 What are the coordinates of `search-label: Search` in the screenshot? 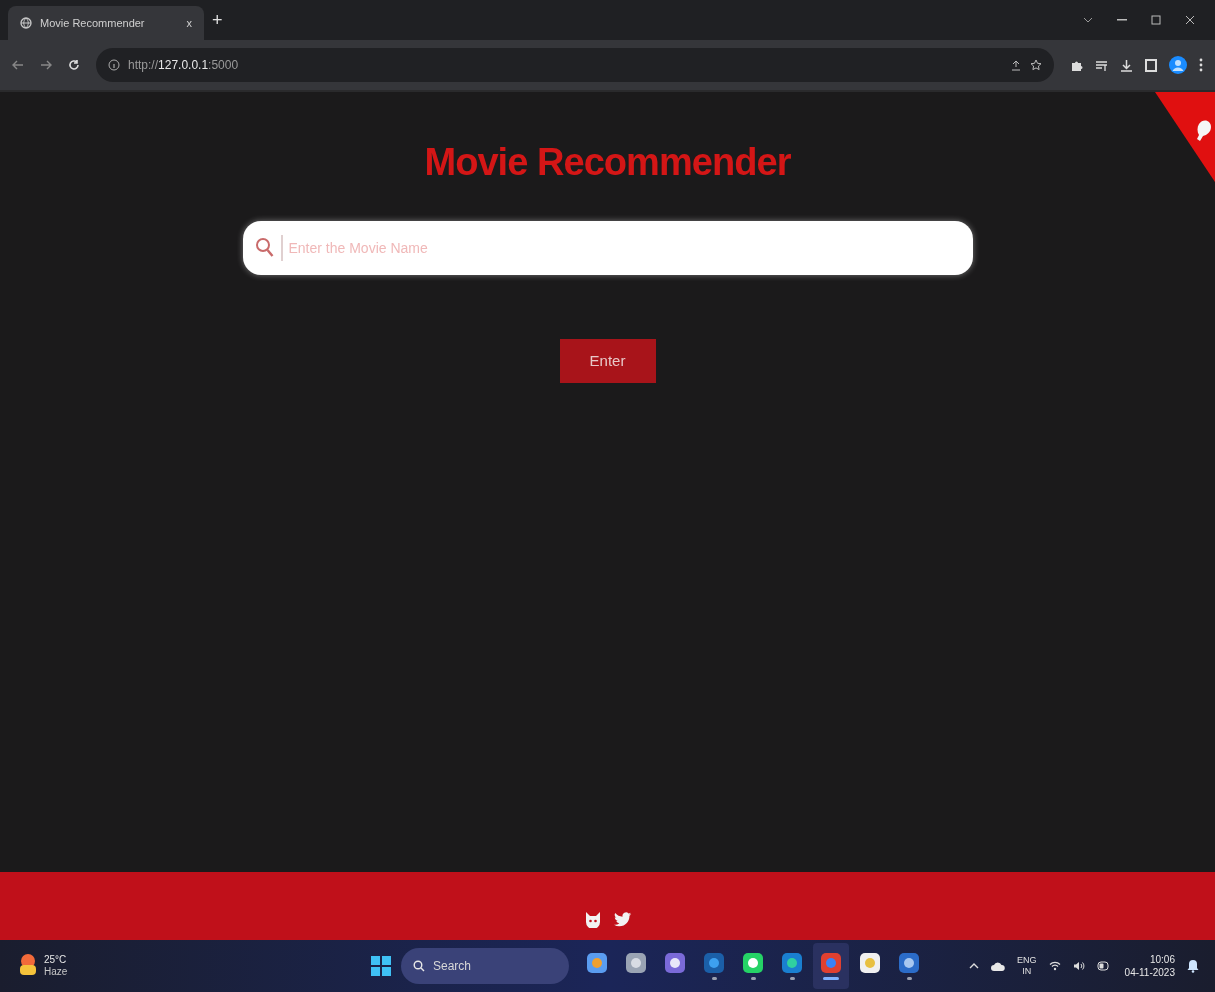 It's located at (452, 966).